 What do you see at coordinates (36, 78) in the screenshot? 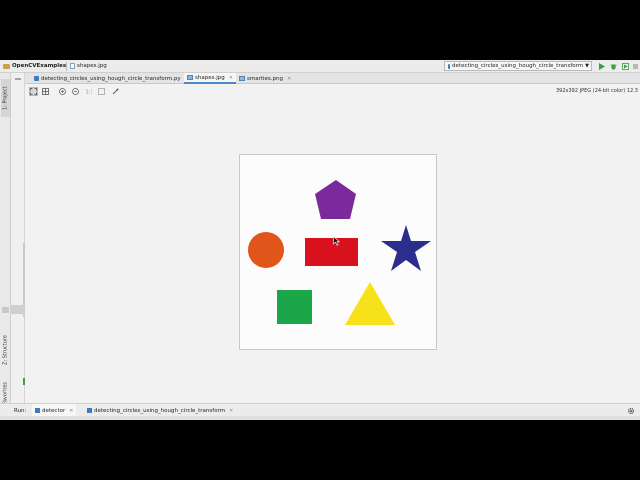
I see `python-file-icon` at bounding box center [36, 78].